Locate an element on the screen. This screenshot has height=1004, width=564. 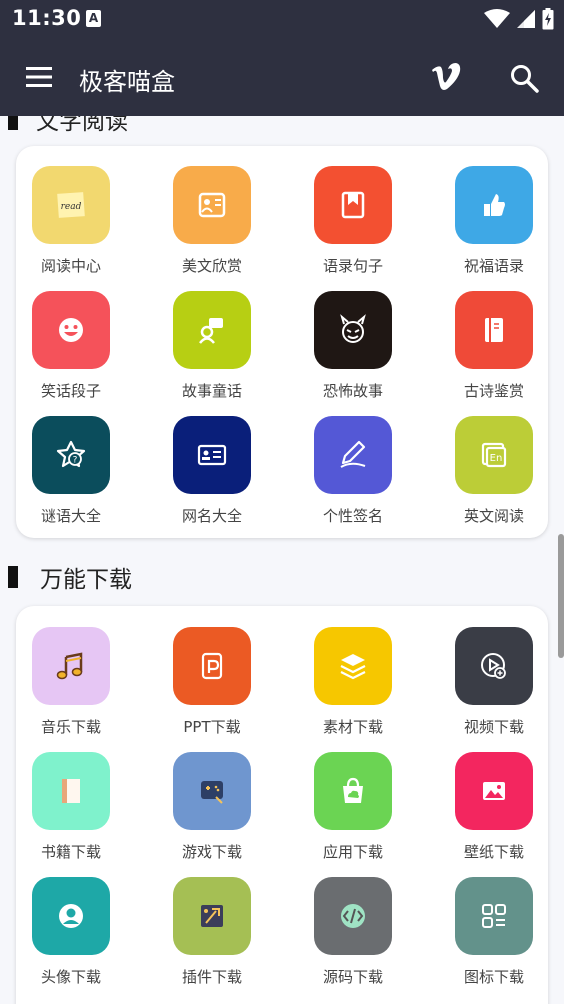
section-bar is located at coordinates (13, 577).